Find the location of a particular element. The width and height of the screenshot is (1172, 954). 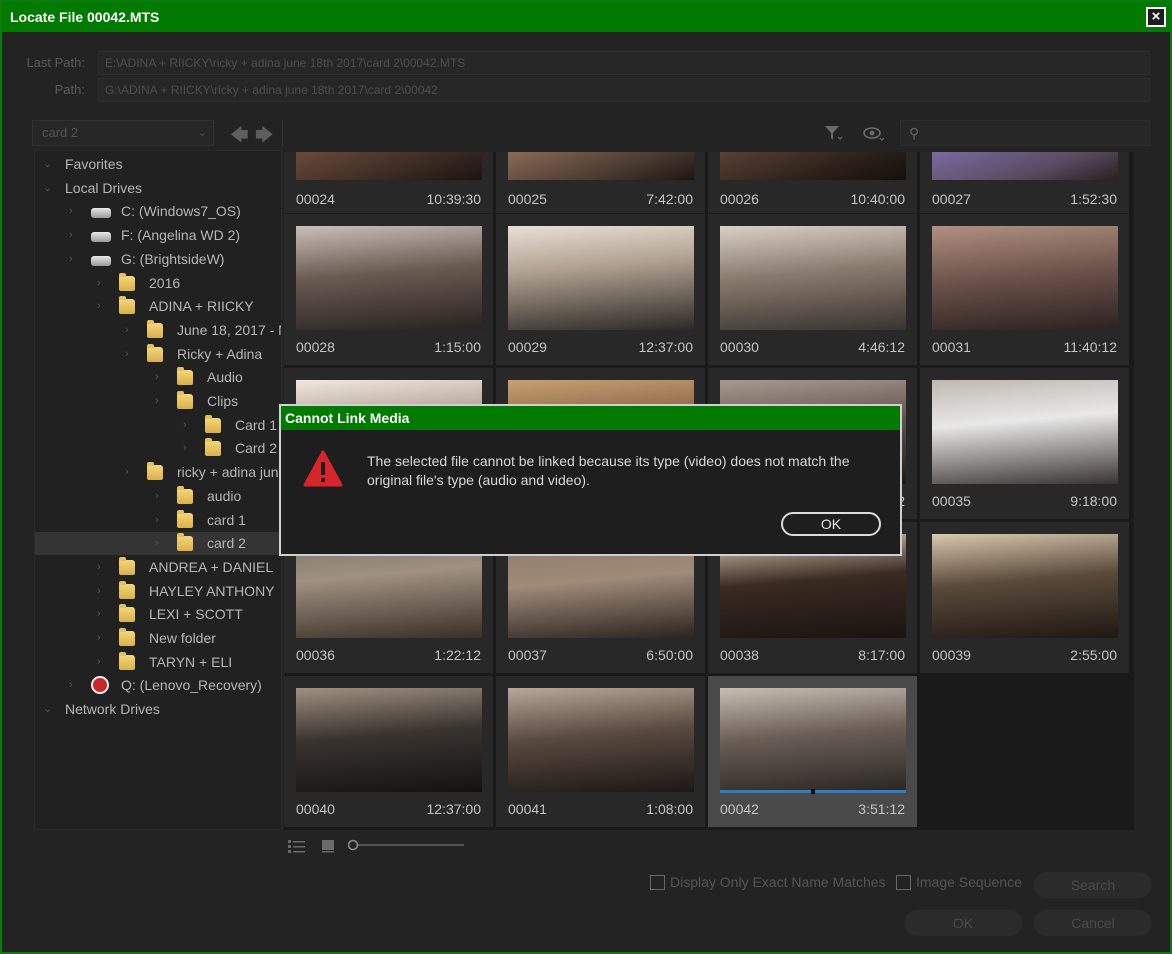

tree-item: › card 1 is located at coordinates (158, 520).